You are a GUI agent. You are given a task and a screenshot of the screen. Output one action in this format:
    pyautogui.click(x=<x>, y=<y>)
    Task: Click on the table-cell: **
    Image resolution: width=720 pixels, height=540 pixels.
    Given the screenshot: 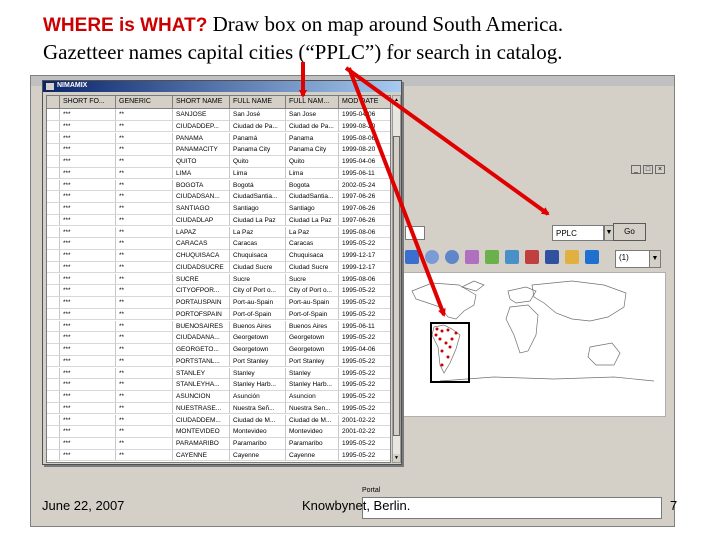 What is the action you would take?
    pyautogui.click(x=144, y=197)
    